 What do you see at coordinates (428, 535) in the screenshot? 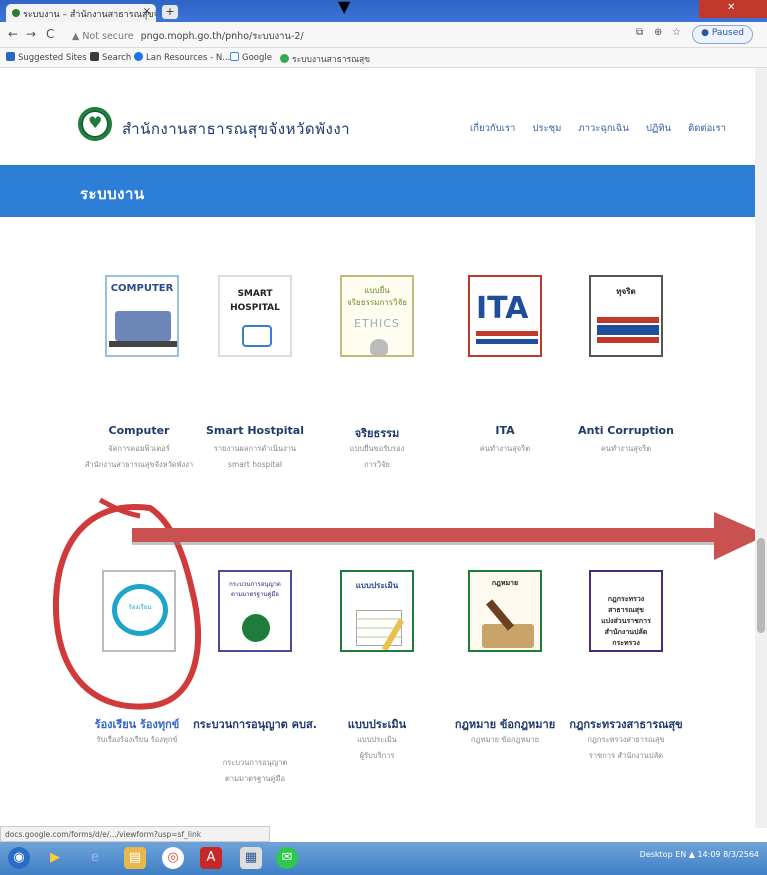
I see `arrow-shaft` at bounding box center [428, 535].